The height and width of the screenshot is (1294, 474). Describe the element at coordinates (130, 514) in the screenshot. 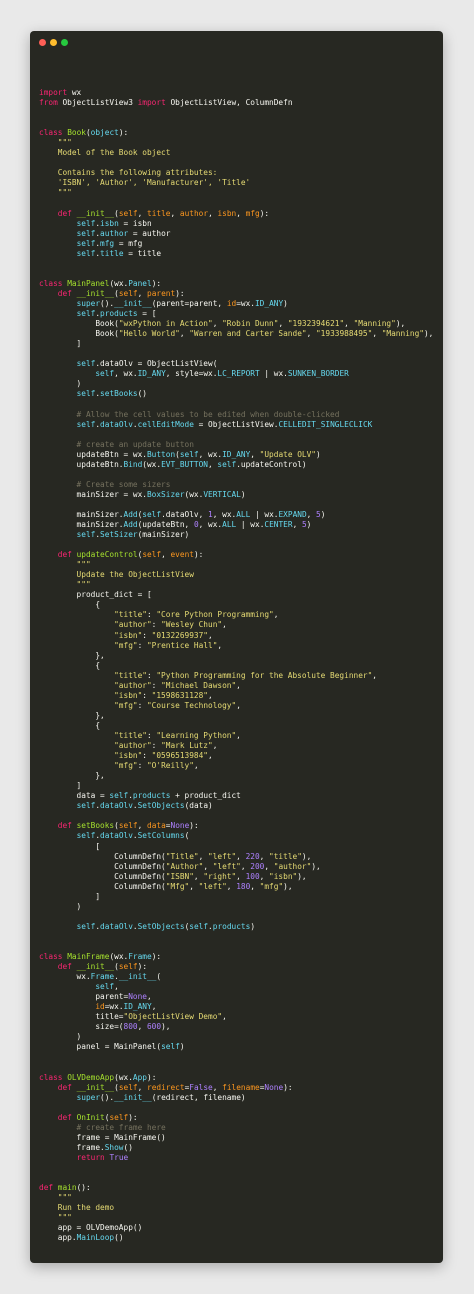

I see `code-token: Add` at that location.